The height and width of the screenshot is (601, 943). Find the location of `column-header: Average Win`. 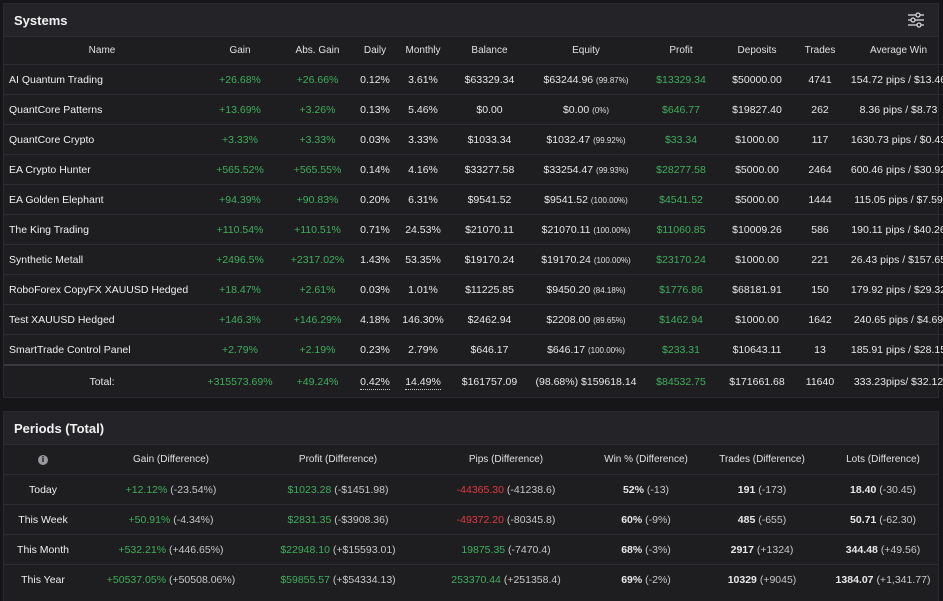

column-header: Average Win is located at coordinates (893, 51).